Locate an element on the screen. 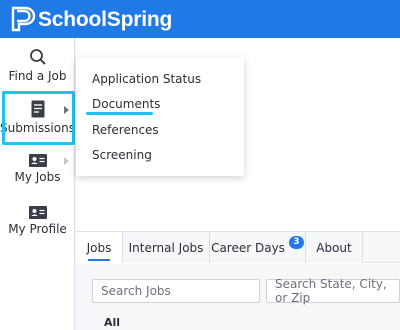 This screenshot has height=330, width=400. brand-name: SchoolSpring is located at coordinates (105, 20).